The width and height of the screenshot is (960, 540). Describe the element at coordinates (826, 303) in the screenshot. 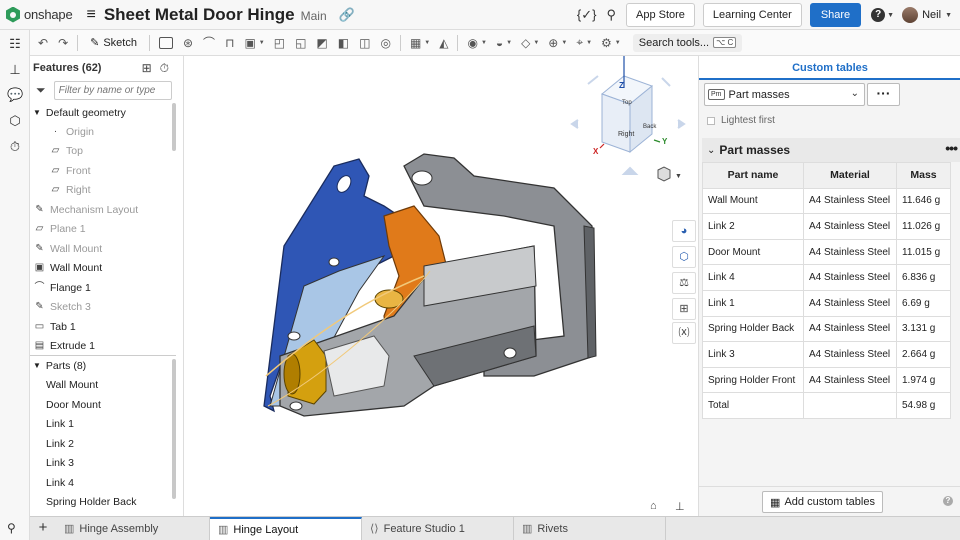

I see `table-row: Link 1 A4 Stainless Steel 6.69 g` at that location.